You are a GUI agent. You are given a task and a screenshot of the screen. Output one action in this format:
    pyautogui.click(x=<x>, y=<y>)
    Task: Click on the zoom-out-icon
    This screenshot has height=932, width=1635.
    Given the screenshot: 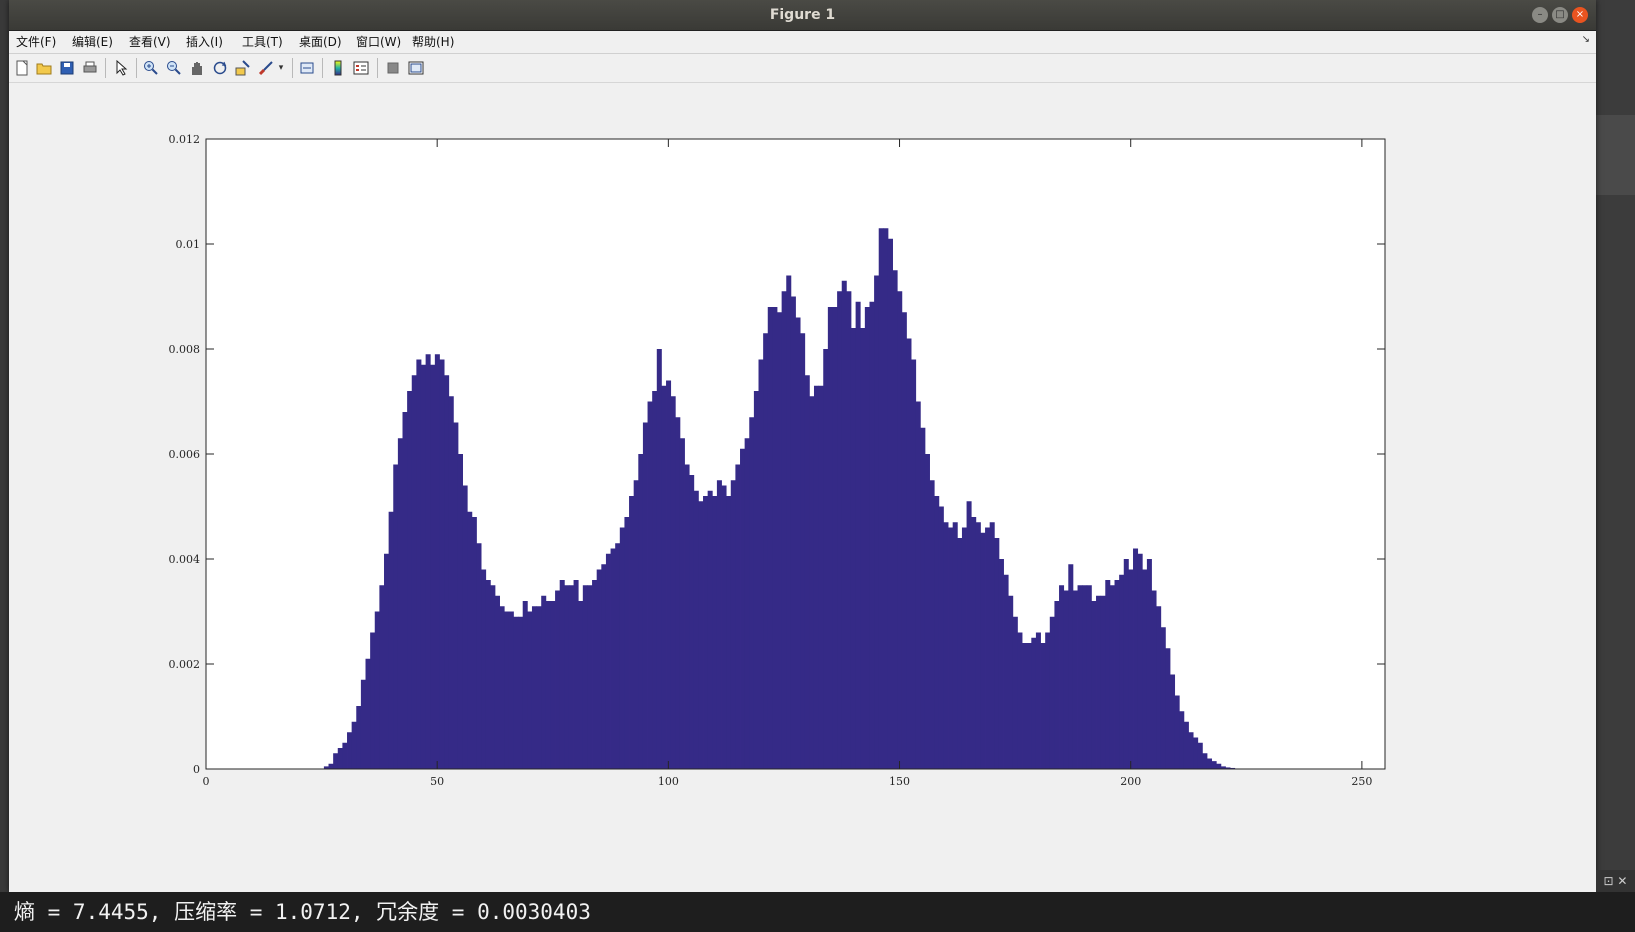 What is the action you would take?
    pyautogui.click(x=174, y=68)
    